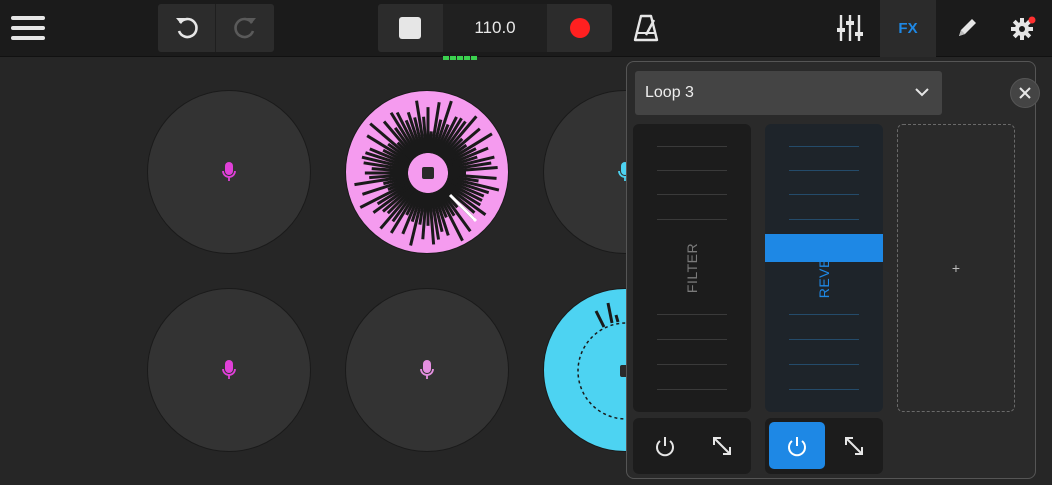 This screenshot has height=485, width=1052. What do you see at coordinates (967, 28) in the screenshot?
I see `pencil-icon` at bounding box center [967, 28].